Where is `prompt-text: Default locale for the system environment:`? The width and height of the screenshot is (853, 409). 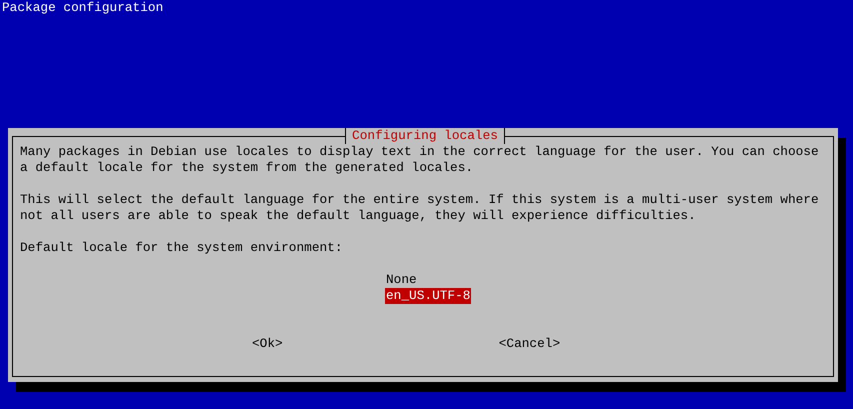 prompt-text: Default locale for the system environment: is located at coordinates (182, 248).